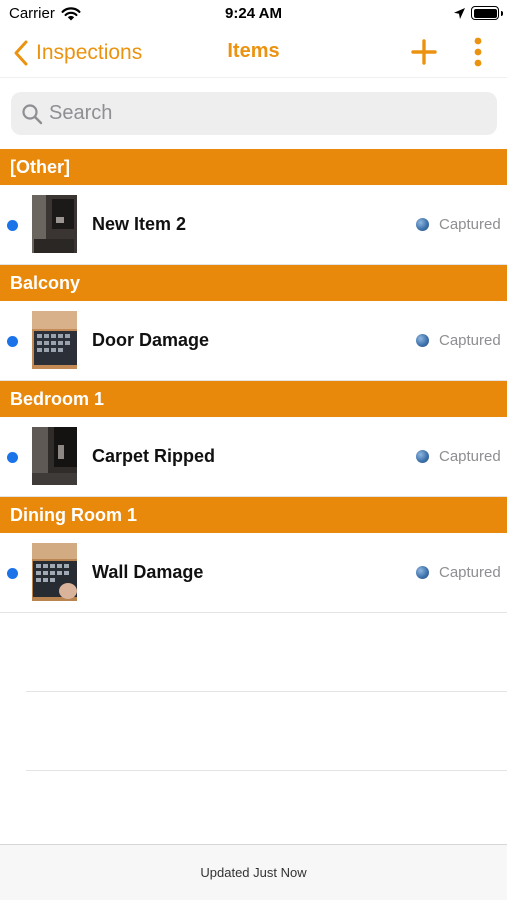  What do you see at coordinates (253, 53) in the screenshot?
I see `navigation-bar: Inspections Items` at bounding box center [253, 53].